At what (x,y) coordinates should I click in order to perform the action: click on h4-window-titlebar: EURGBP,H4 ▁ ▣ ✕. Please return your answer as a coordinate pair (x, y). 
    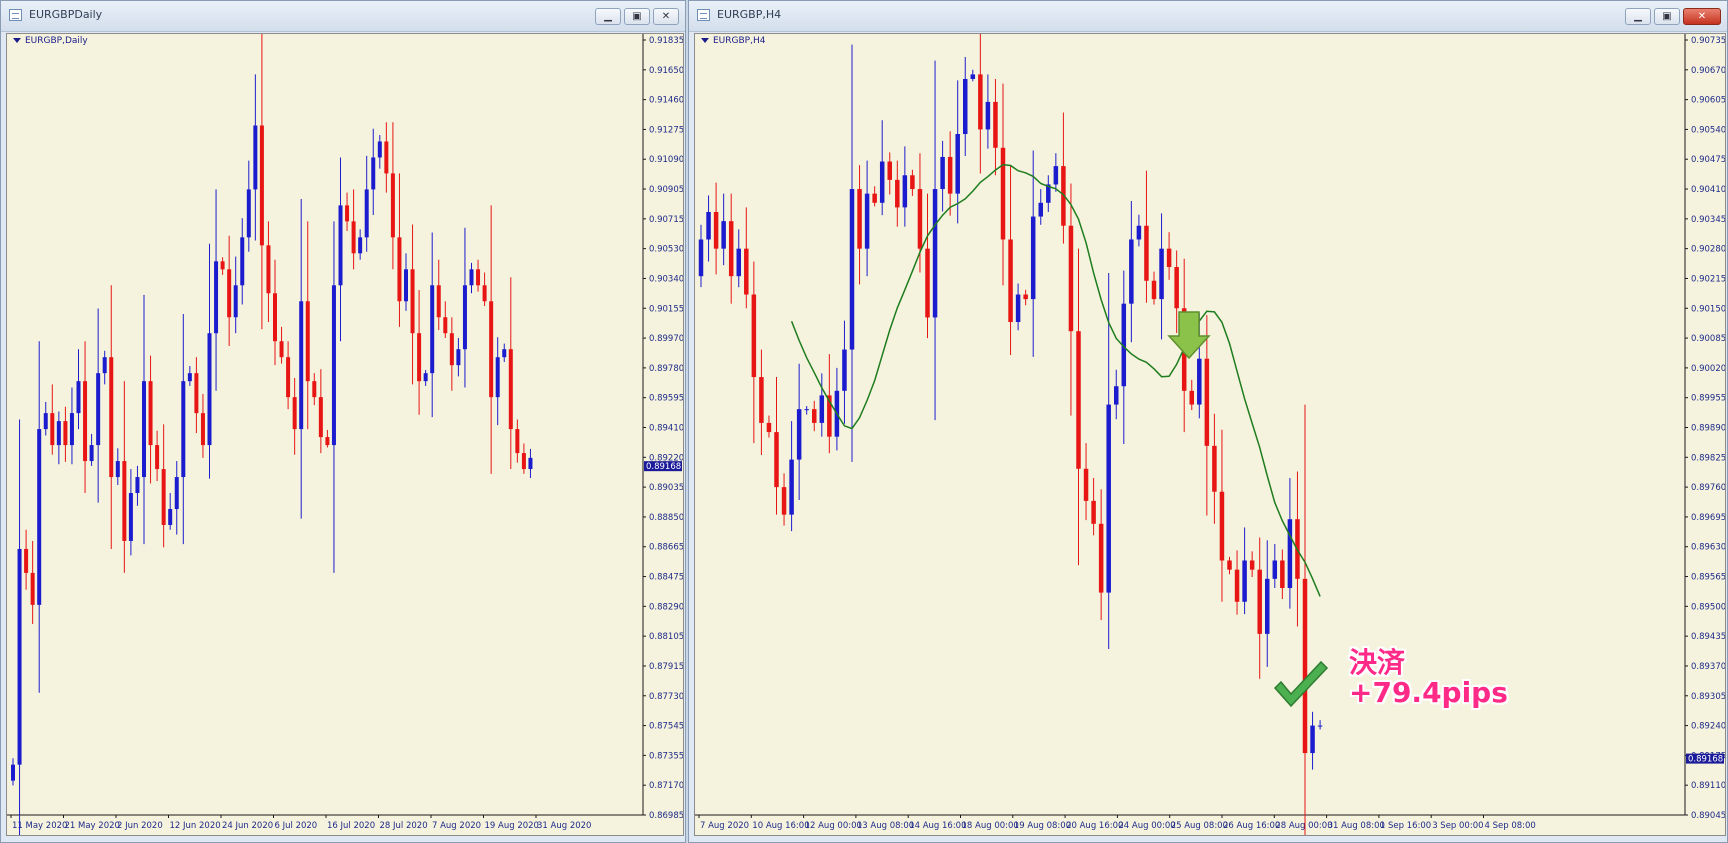
    Looking at the image, I should click on (1208, 16).